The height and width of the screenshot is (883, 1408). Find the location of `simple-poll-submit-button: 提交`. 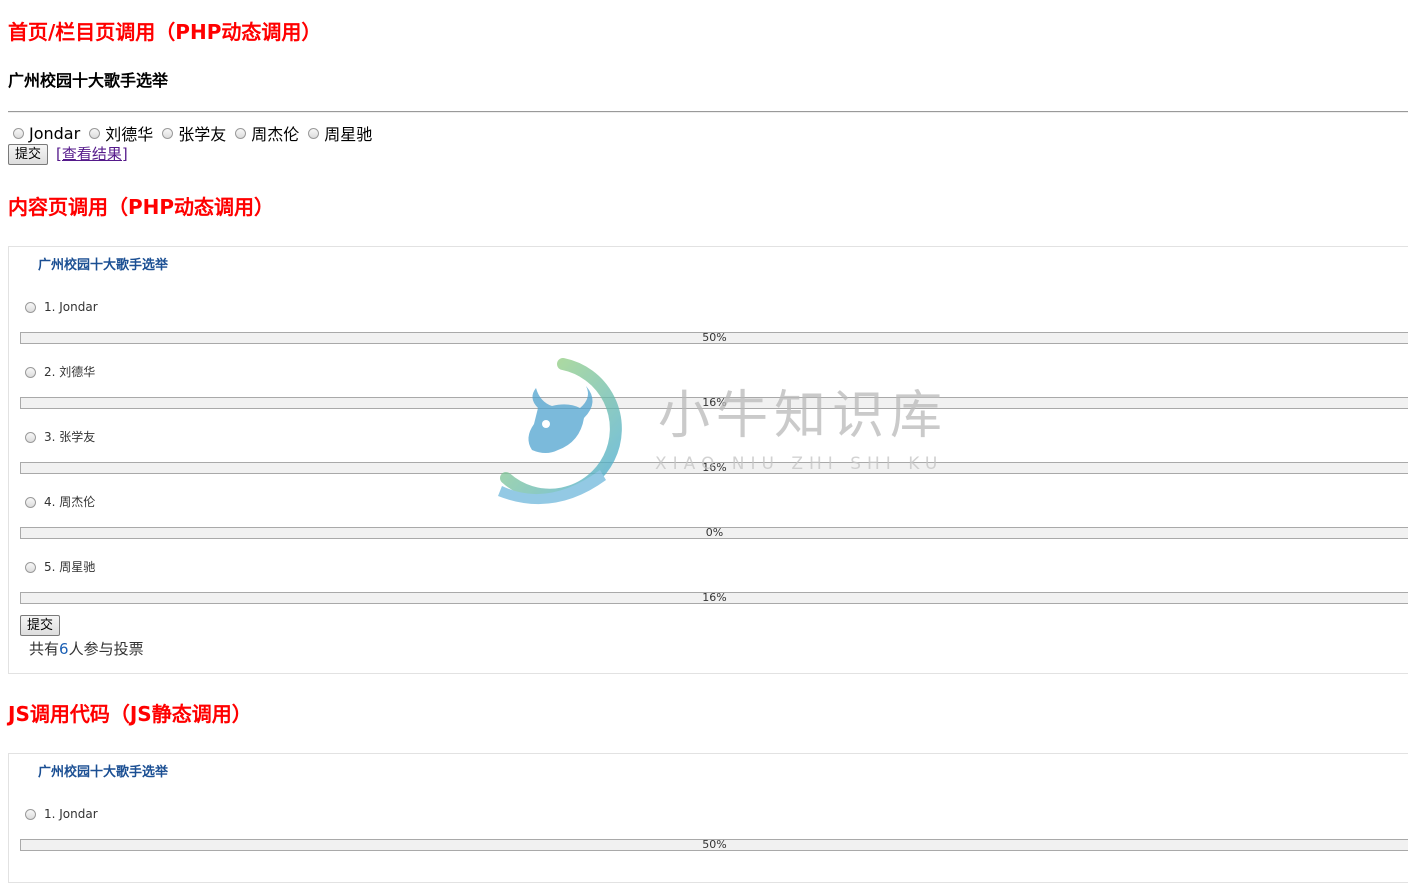

simple-poll-submit-button: 提交 is located at coordinates (28, 154).